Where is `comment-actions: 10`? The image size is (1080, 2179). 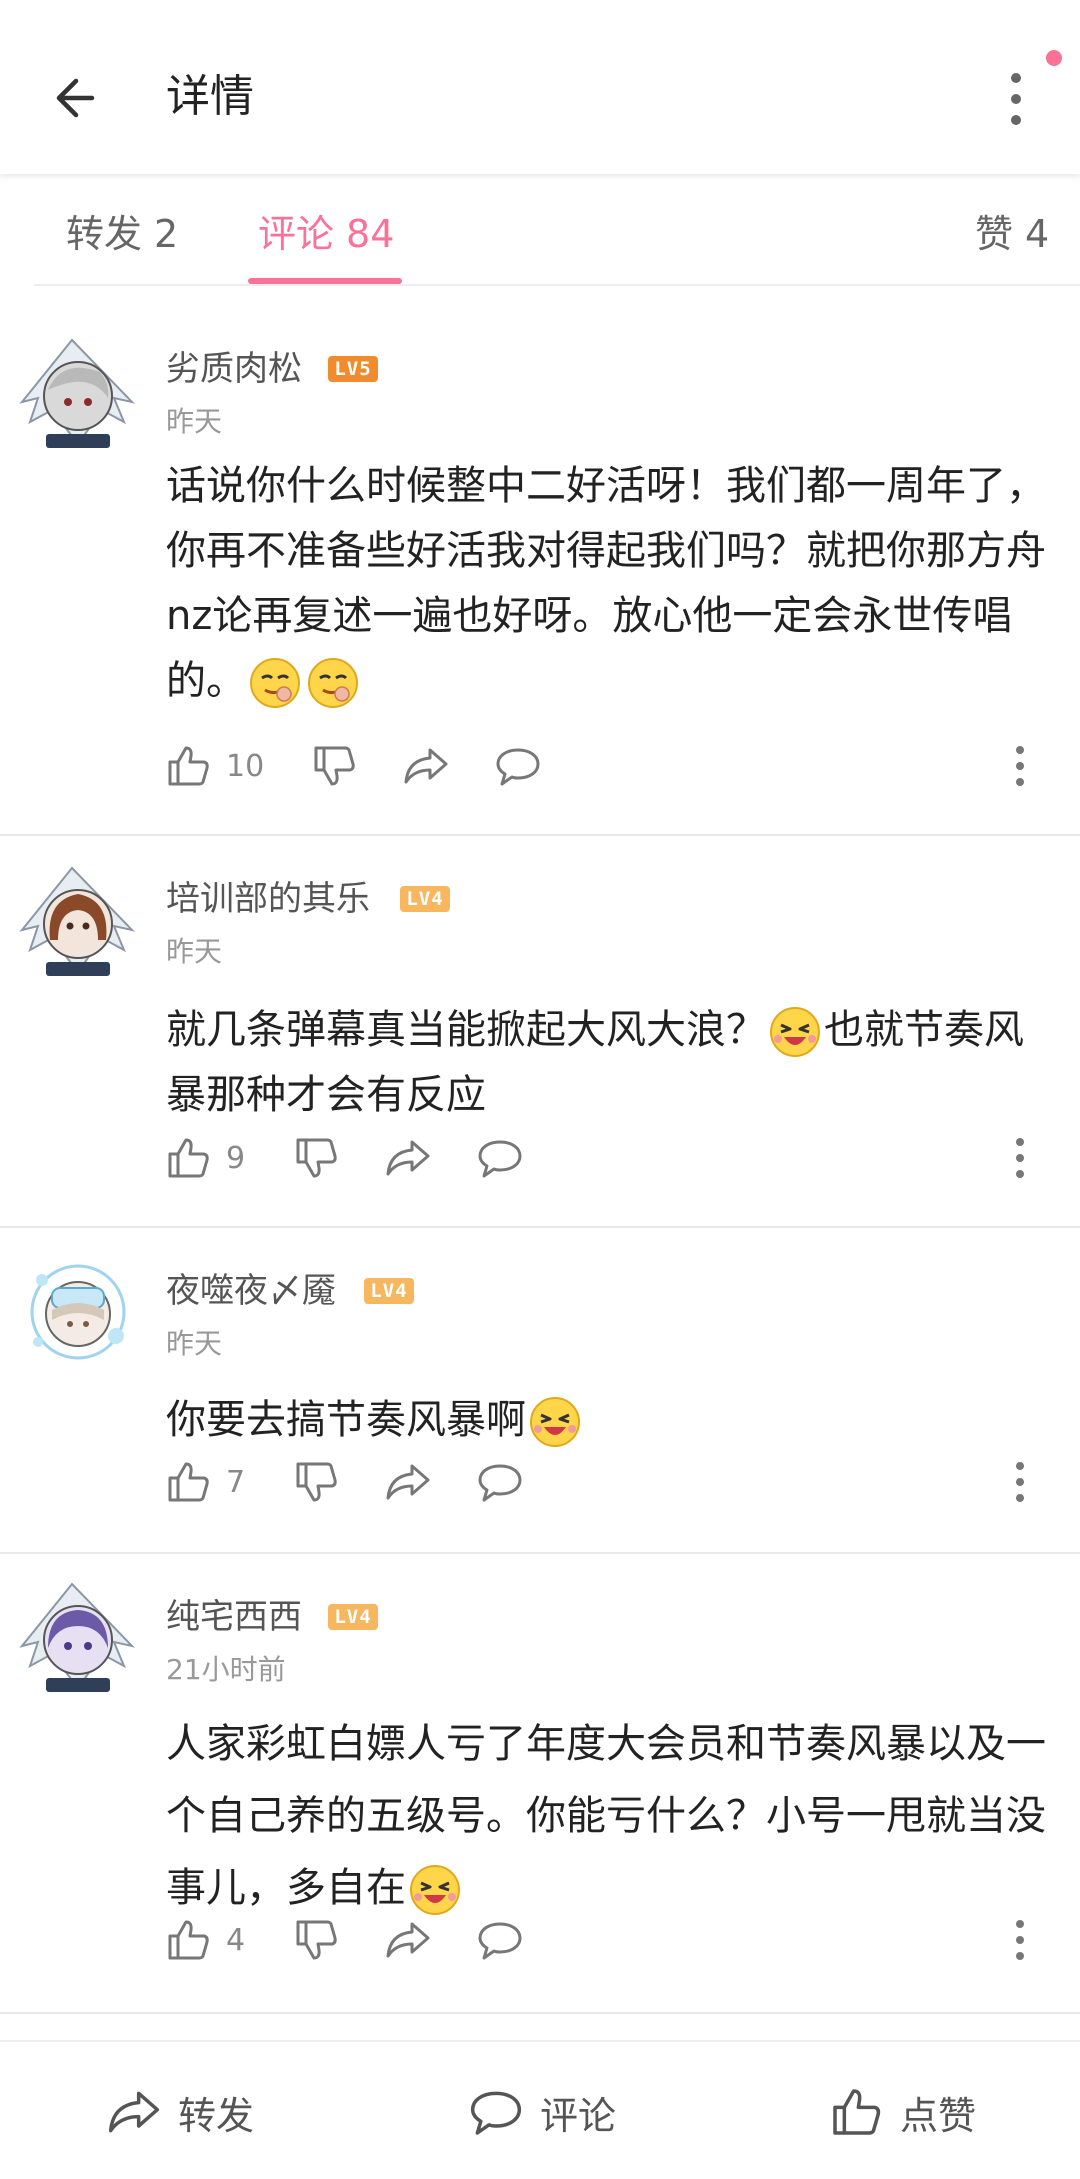
comment-actions: 10 is located at coordinates (610, 766).